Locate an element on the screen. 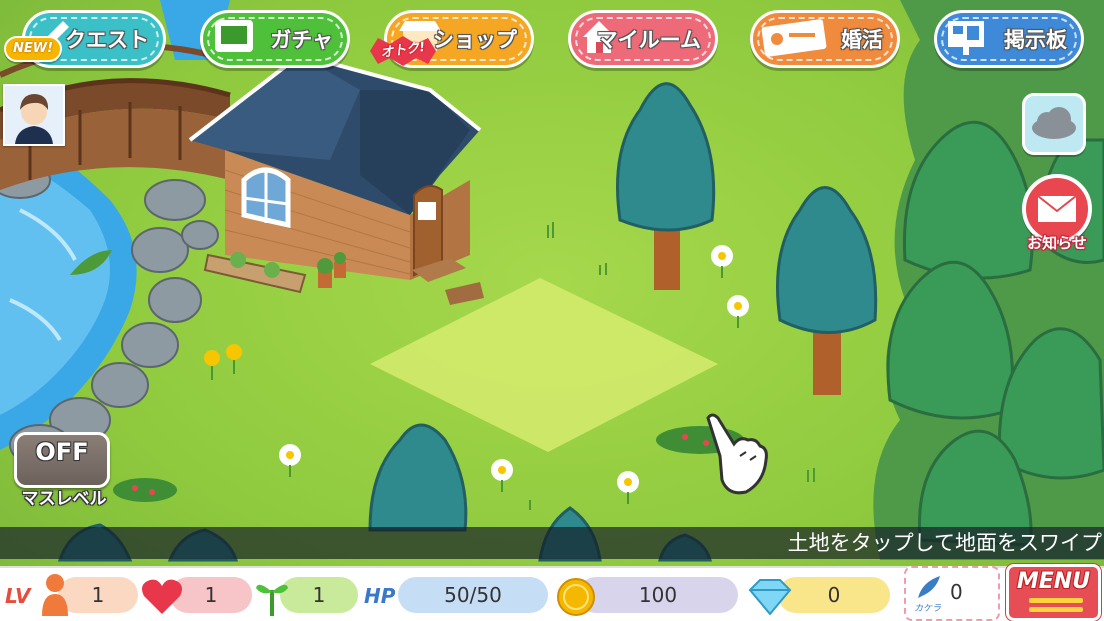  hp-value: 50/50 is located at coordinates (473, 595).